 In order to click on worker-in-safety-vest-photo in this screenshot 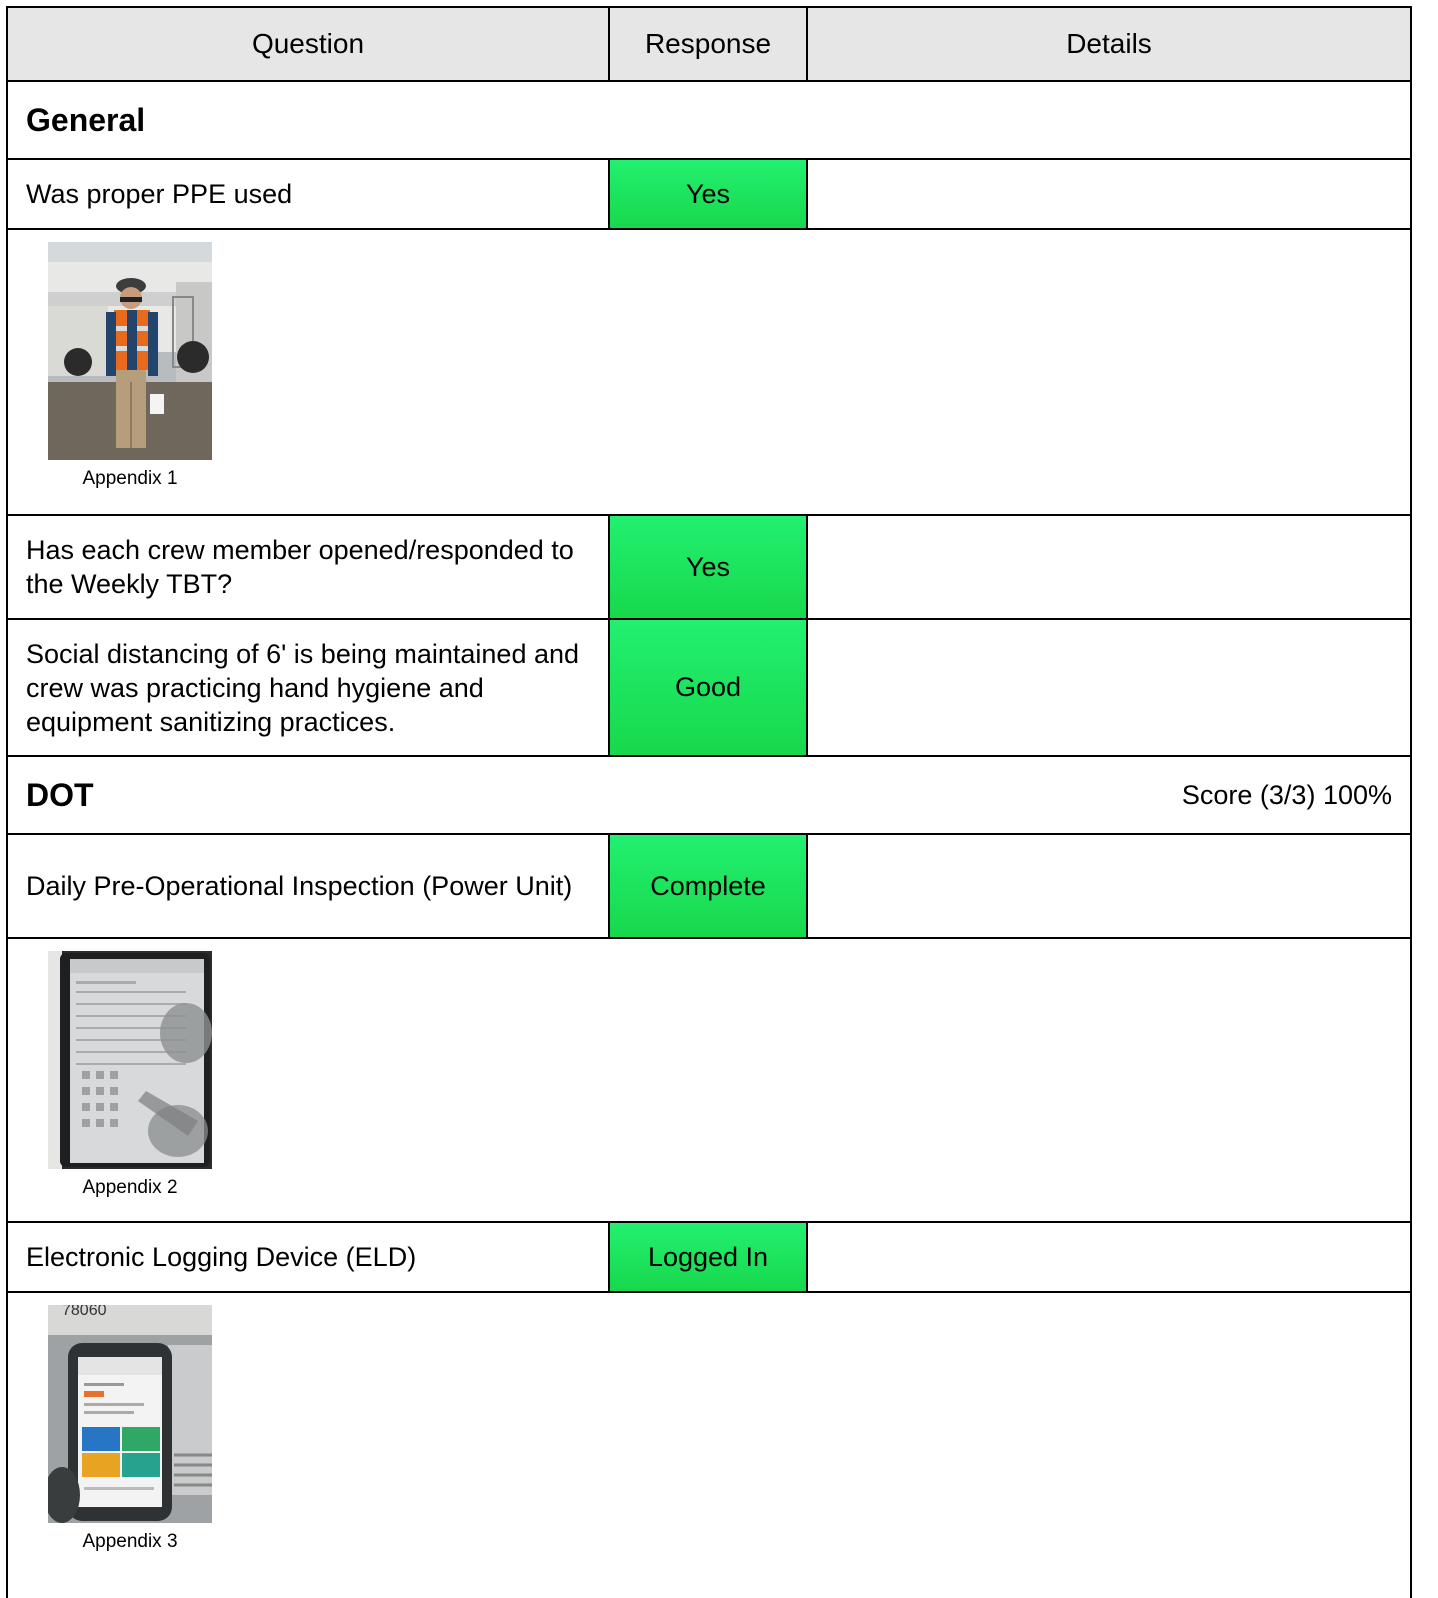, I will do `click(130, 351)`.